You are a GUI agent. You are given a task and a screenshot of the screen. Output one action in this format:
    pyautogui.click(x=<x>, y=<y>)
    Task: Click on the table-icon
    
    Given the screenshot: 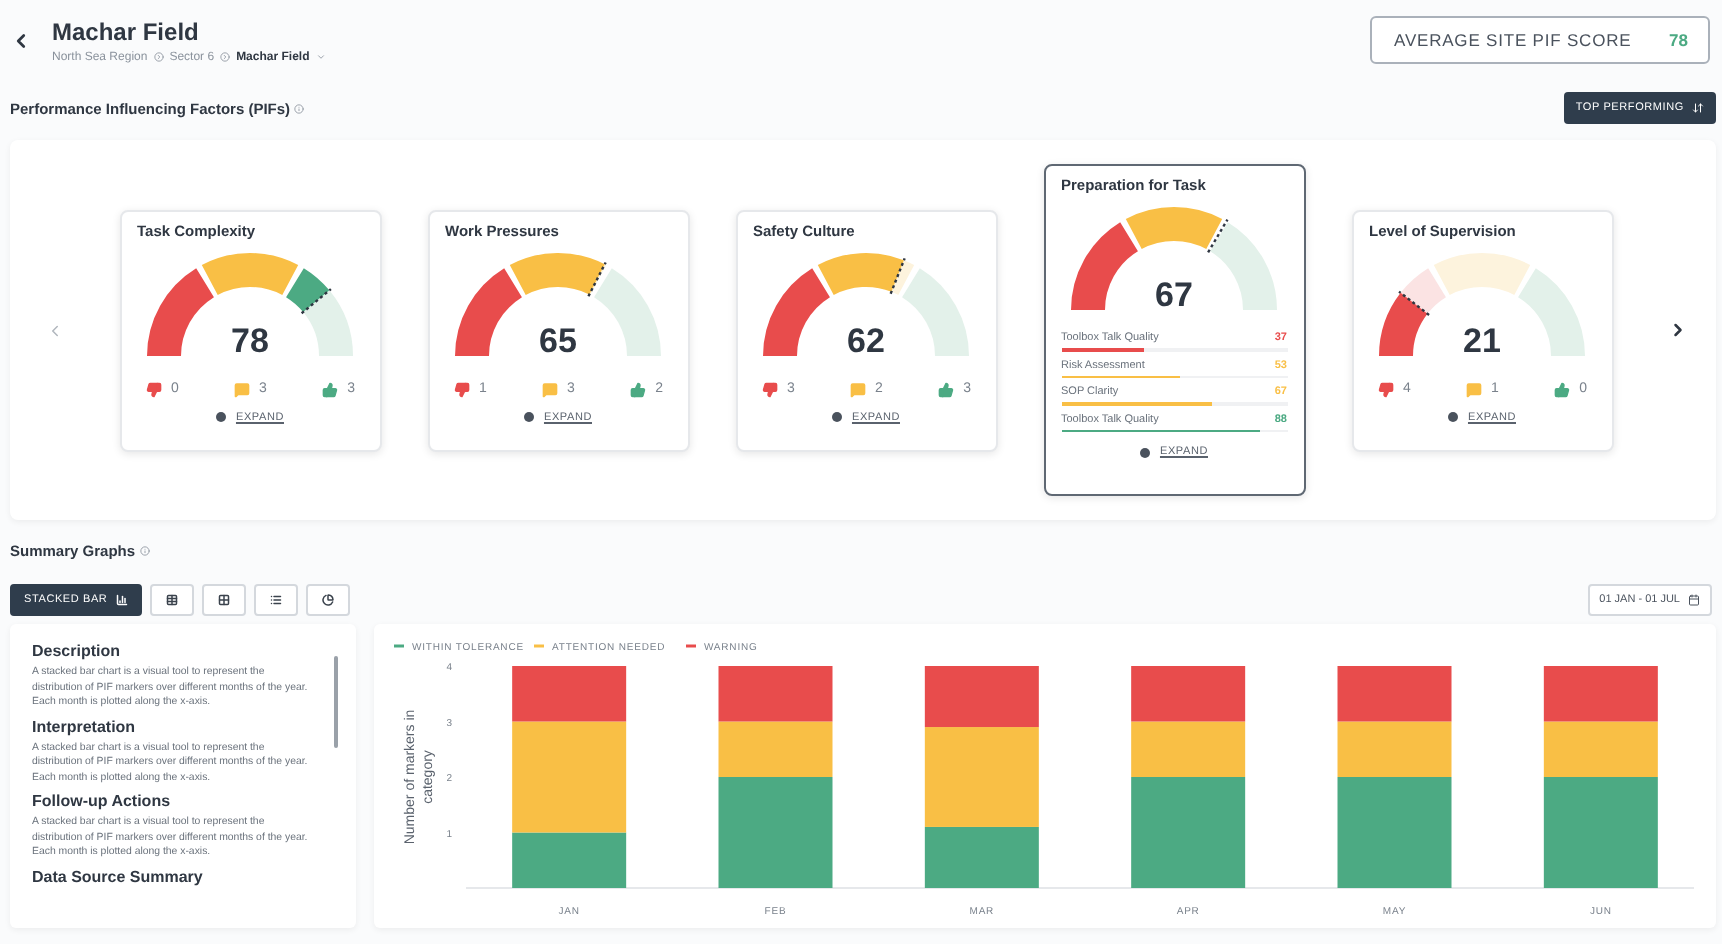 What is the action you would take?
    pyautogui.click(x=171, y=600)
    